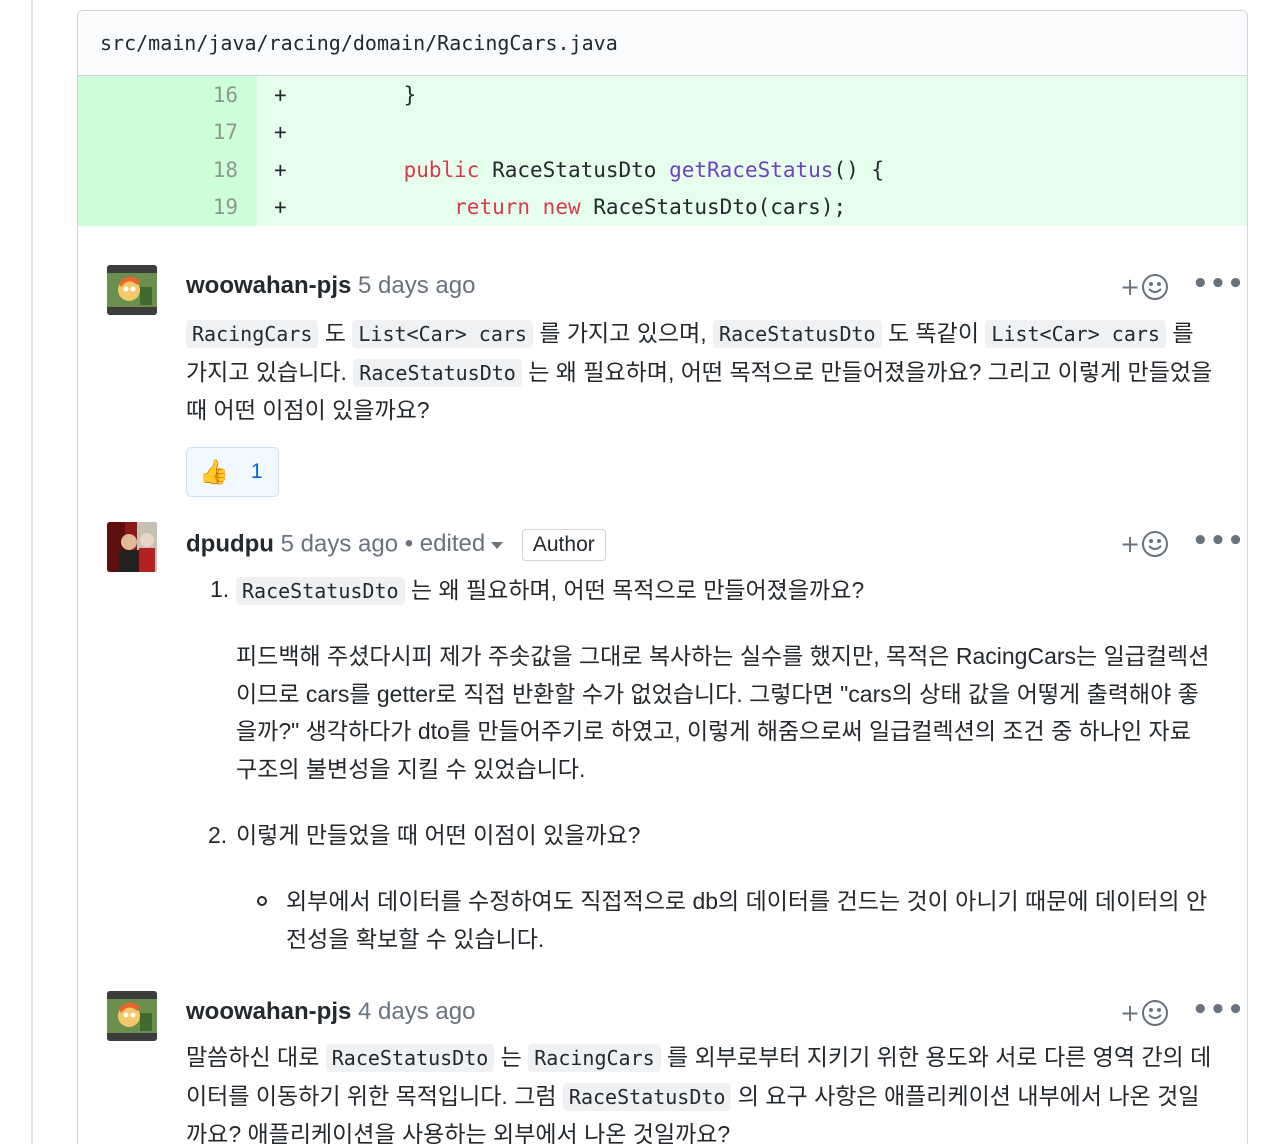 The height and width of the screenshot is (1144, 1280). I want to click on code-line: public RaceStatusDto getRaceStatus() {, so click(618, 170).